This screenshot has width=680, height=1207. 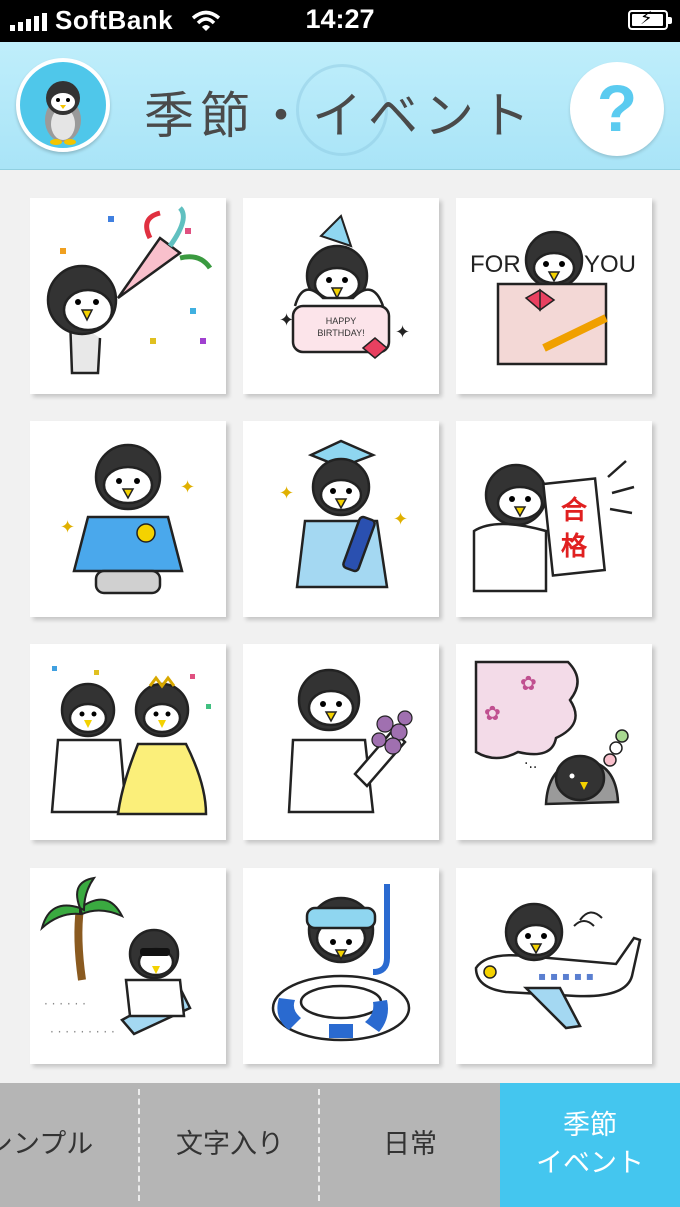 What do you see at coordinates (341, 742) in the screenshot?
I see `bouquet-sticker` at bounding box center [341, 742].